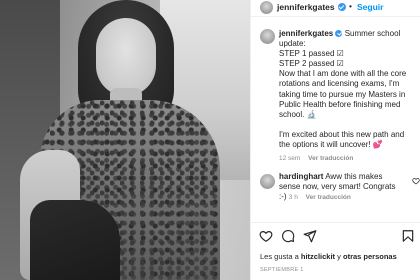 Image resolution: width=420 pixels, height=280 pixels. What do you see at coordinates (335, 8) in the screenshot?
I see `post-header: jenniferkgates • Seguir` at bounding box center [335, 8].